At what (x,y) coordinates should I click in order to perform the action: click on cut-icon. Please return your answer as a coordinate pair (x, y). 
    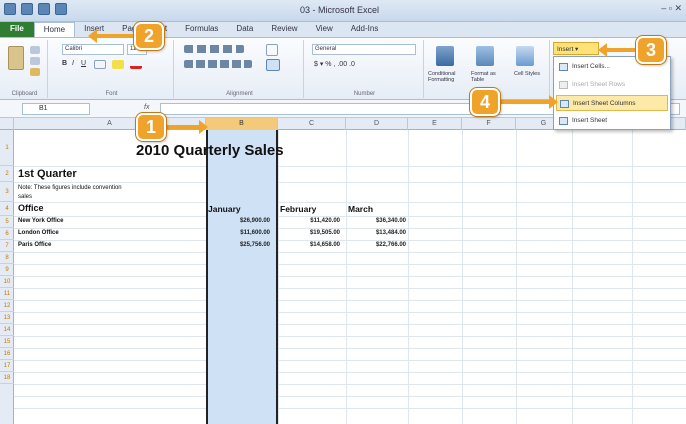
    Looking at the image, I should click on (35, 50).